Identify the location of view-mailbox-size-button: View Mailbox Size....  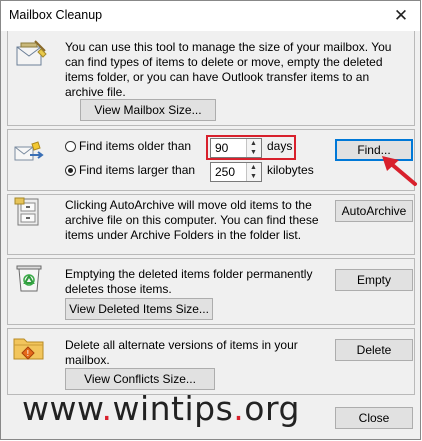
(148, 110).